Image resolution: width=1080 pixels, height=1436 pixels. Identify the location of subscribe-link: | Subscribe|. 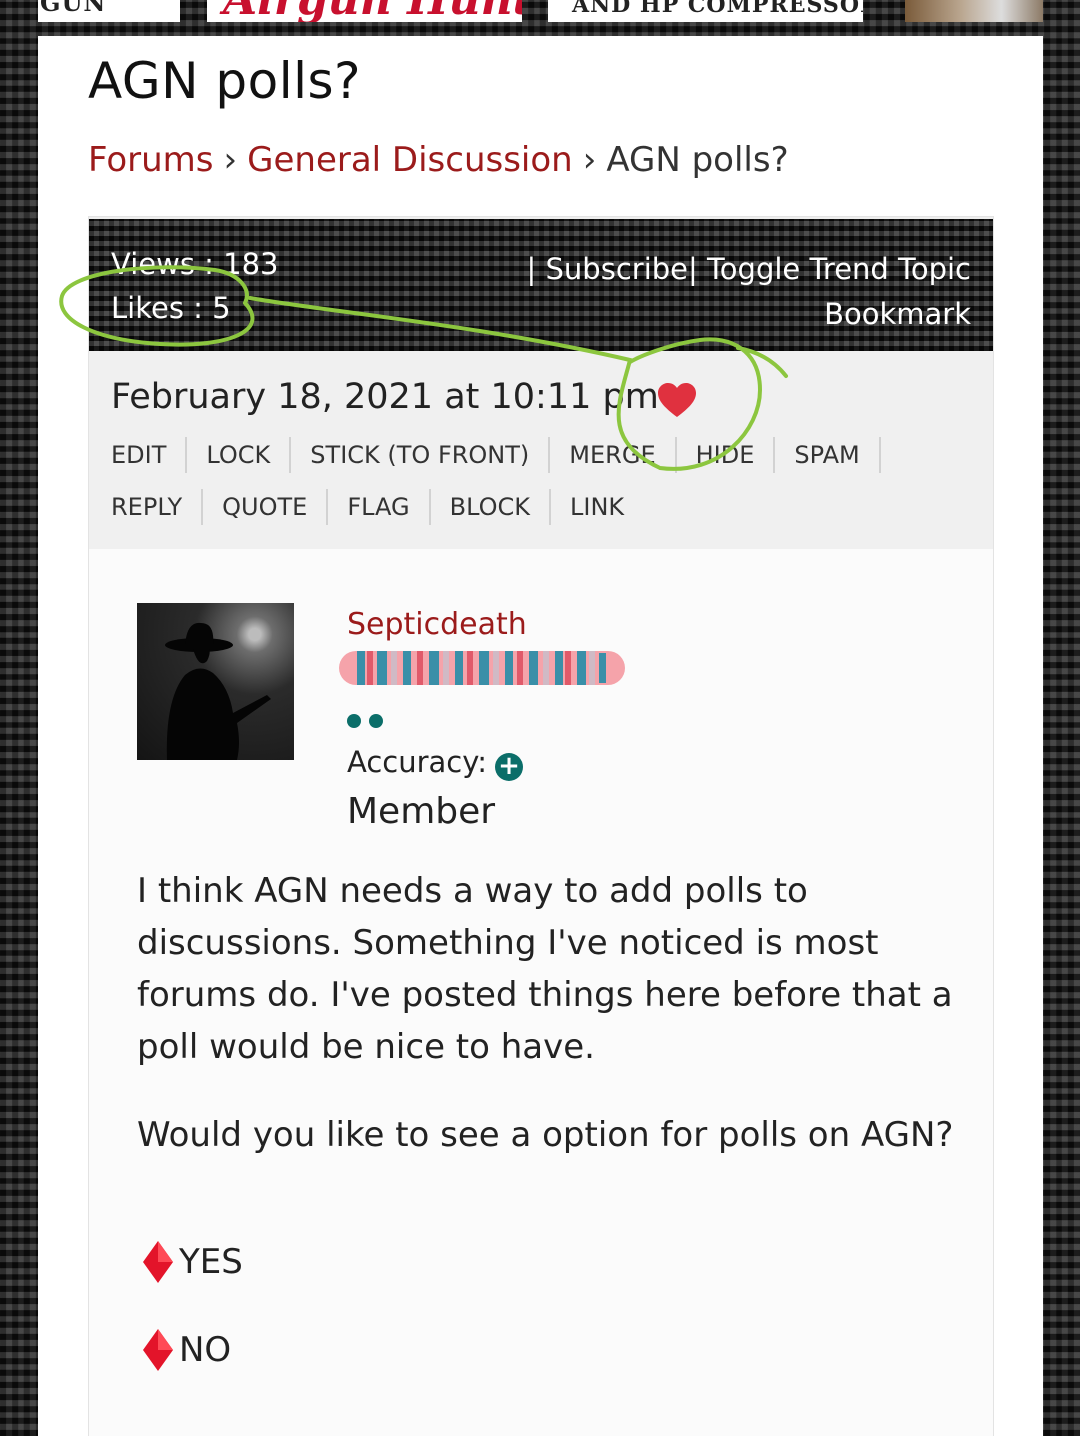
(612, 269).